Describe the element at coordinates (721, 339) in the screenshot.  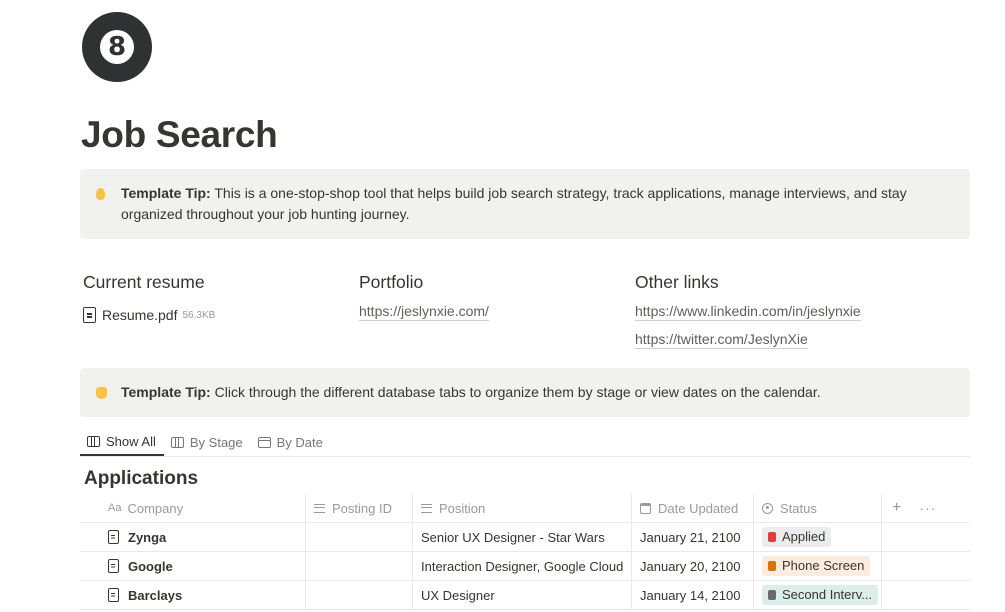
I see `twitter-link: https://twitter.com/JeslynXie` at that location.